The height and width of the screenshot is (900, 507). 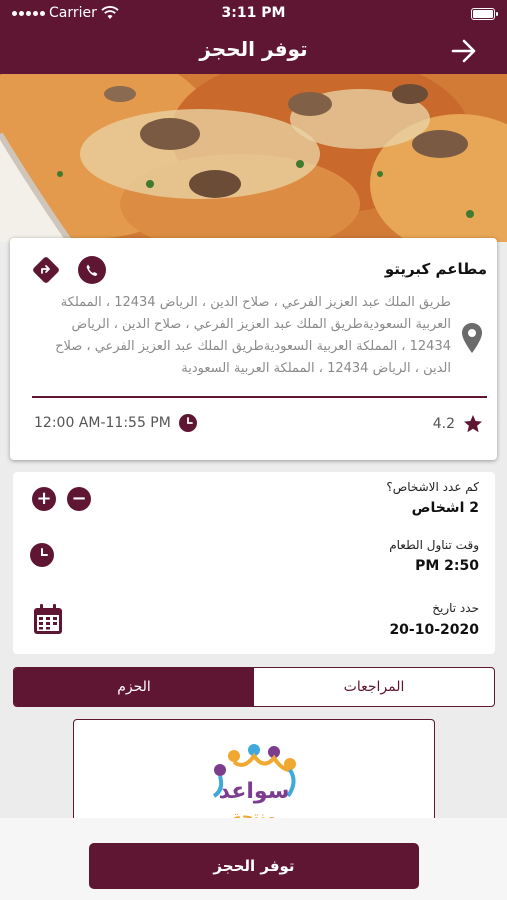 I want to click on battery-icon, so click(x=484, y=14).